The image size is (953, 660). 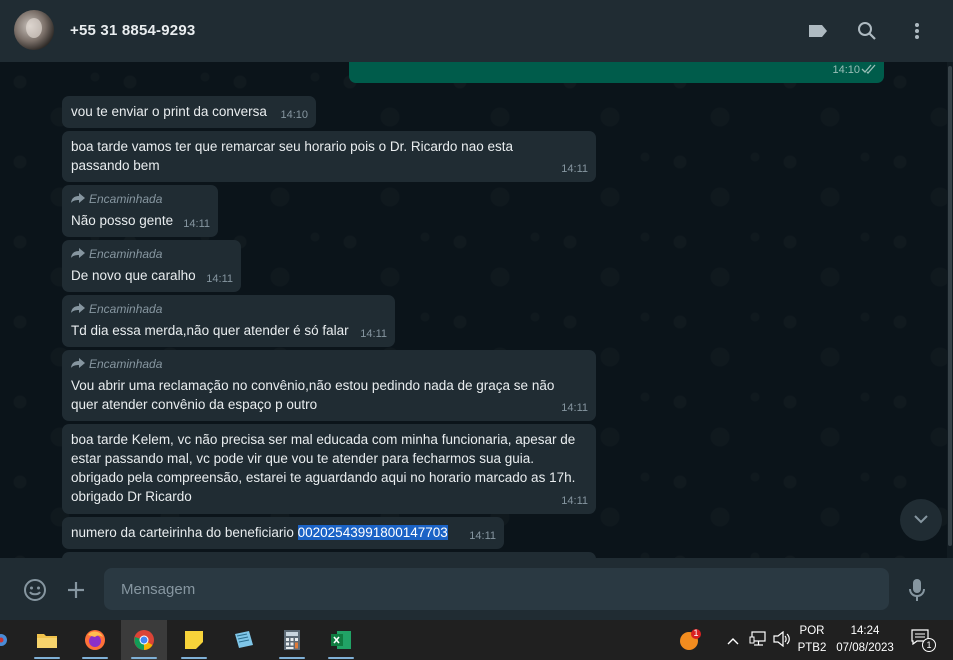 I want to click on notepad-icon, so click(x=243, y=640).